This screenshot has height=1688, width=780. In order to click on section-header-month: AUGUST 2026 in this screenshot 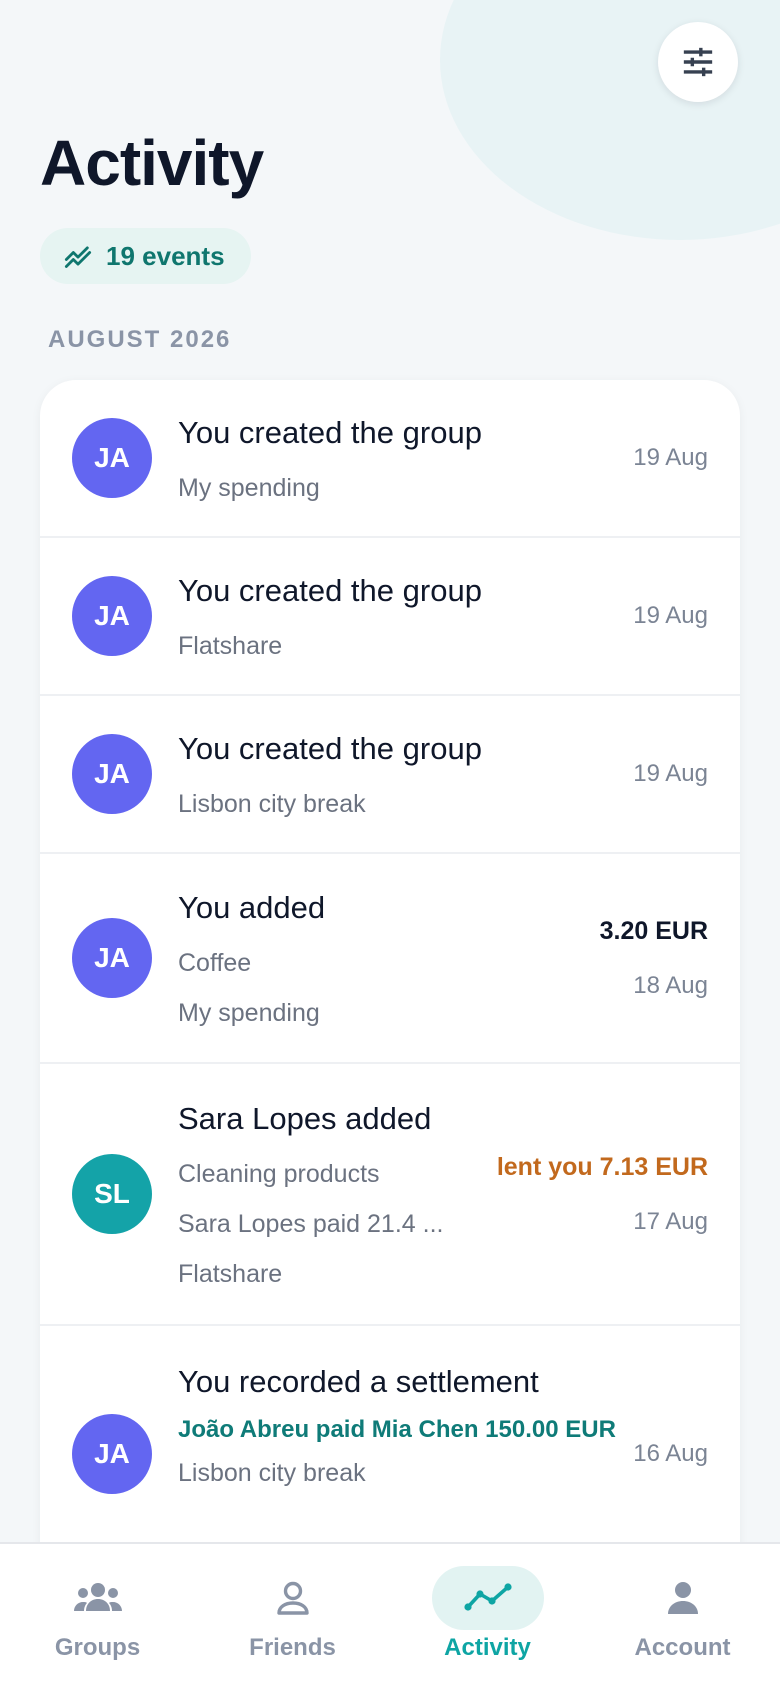, I will do `click(140, 339)`.